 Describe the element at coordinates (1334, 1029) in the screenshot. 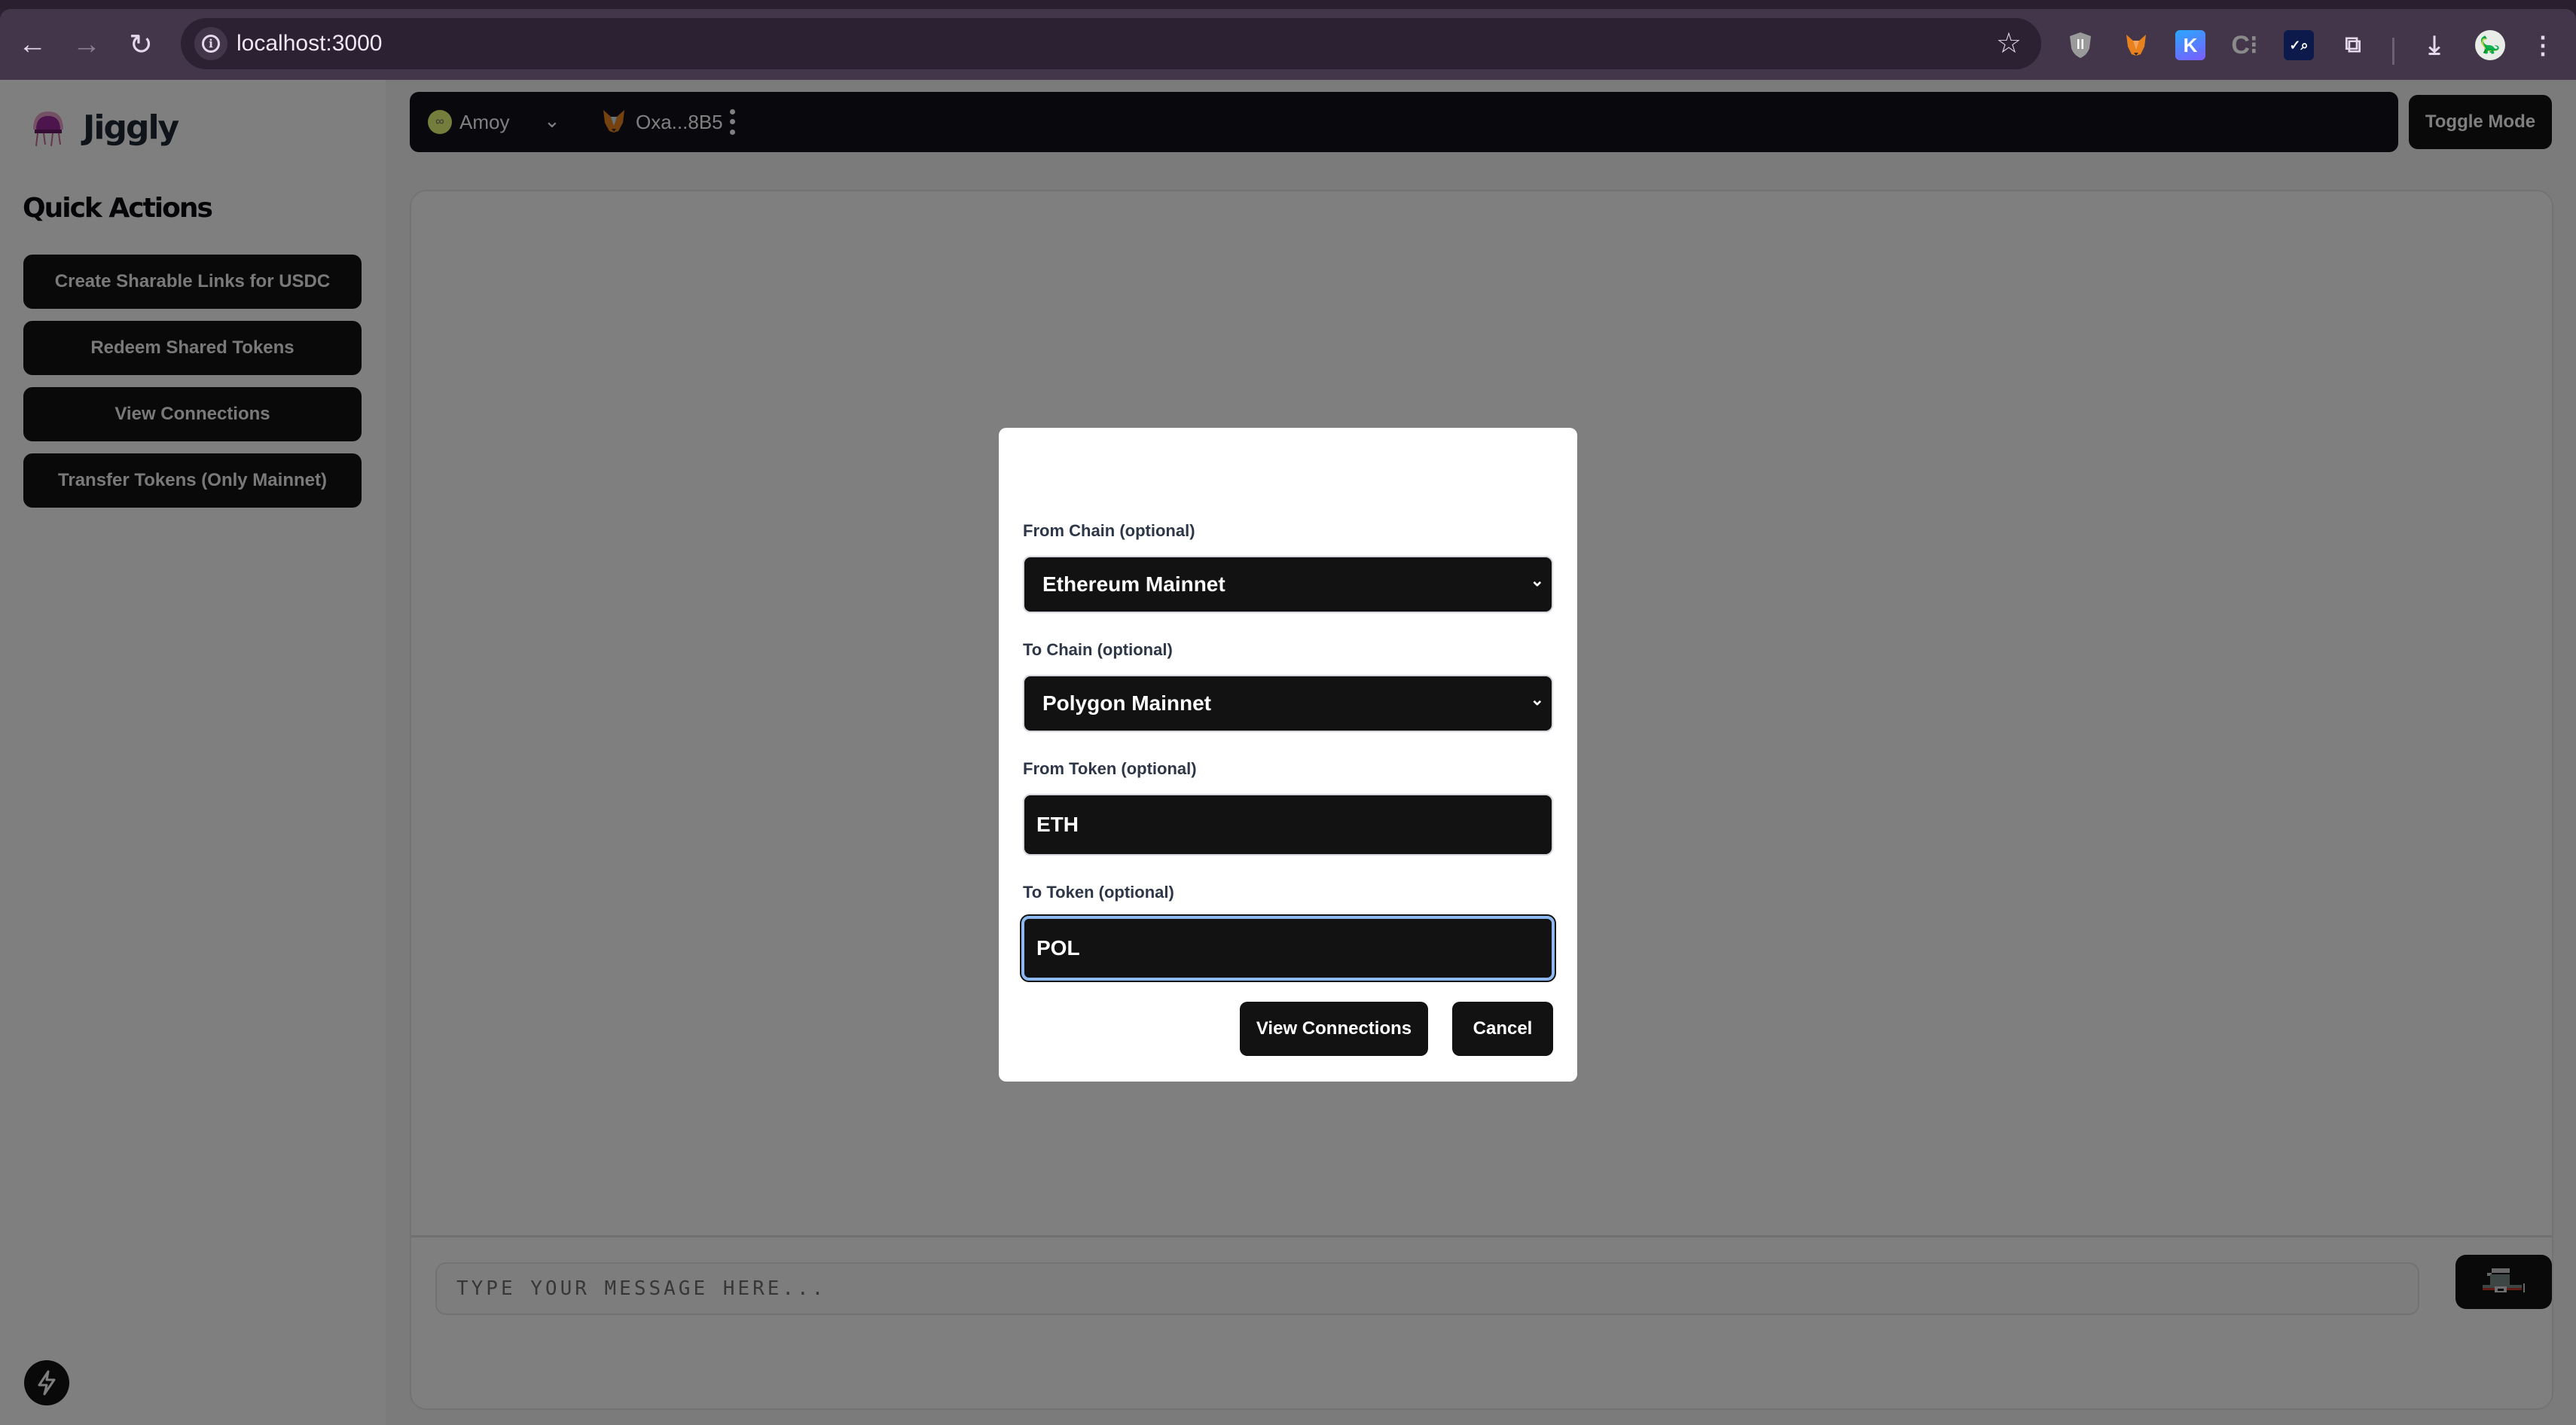

I see `view-connections-submit-button: View Connections` at that location.